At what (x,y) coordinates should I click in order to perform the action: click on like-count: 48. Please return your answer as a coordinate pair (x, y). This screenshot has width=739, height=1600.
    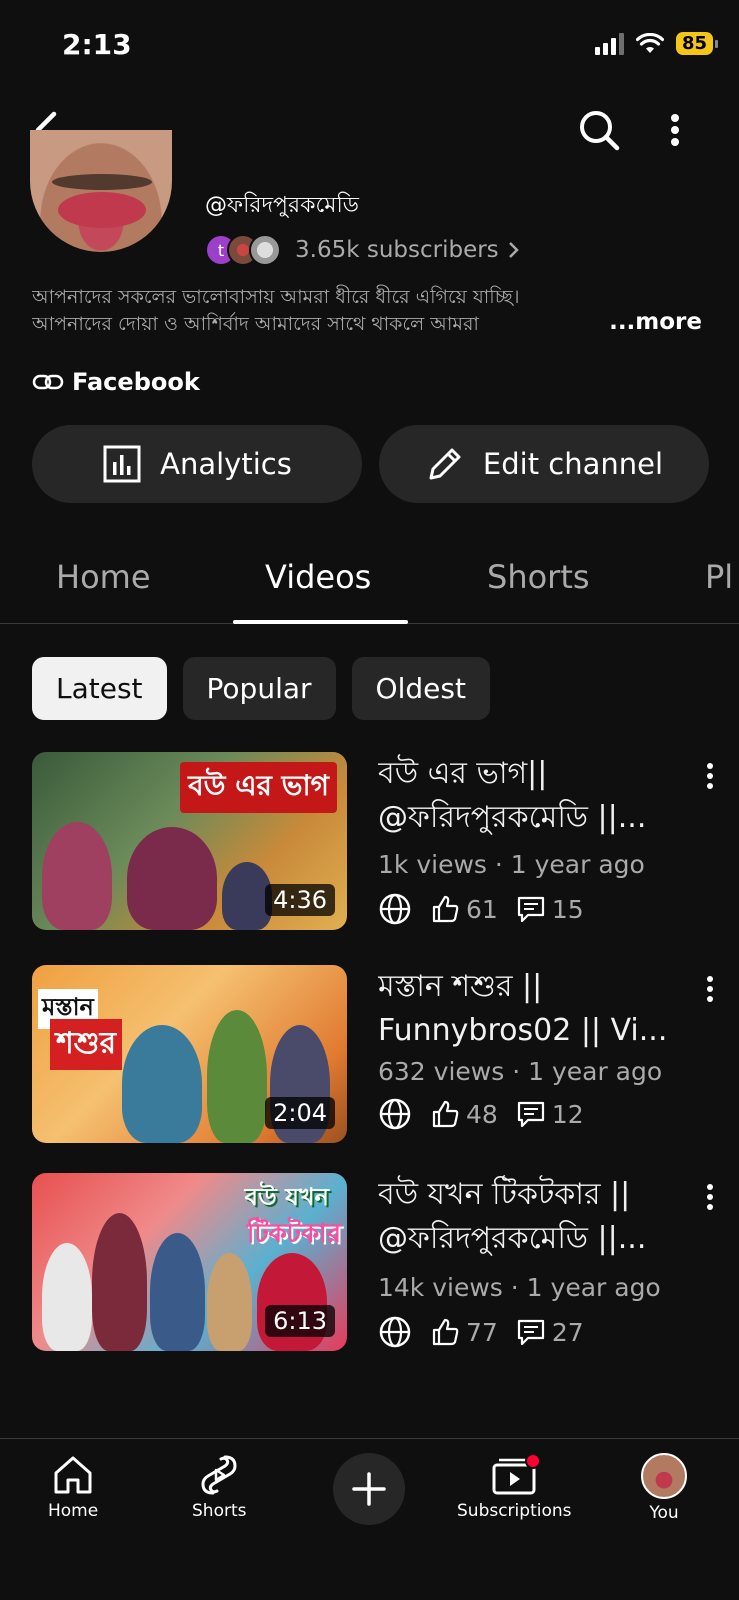
    Looking at the image, I should click on (482, 1114).